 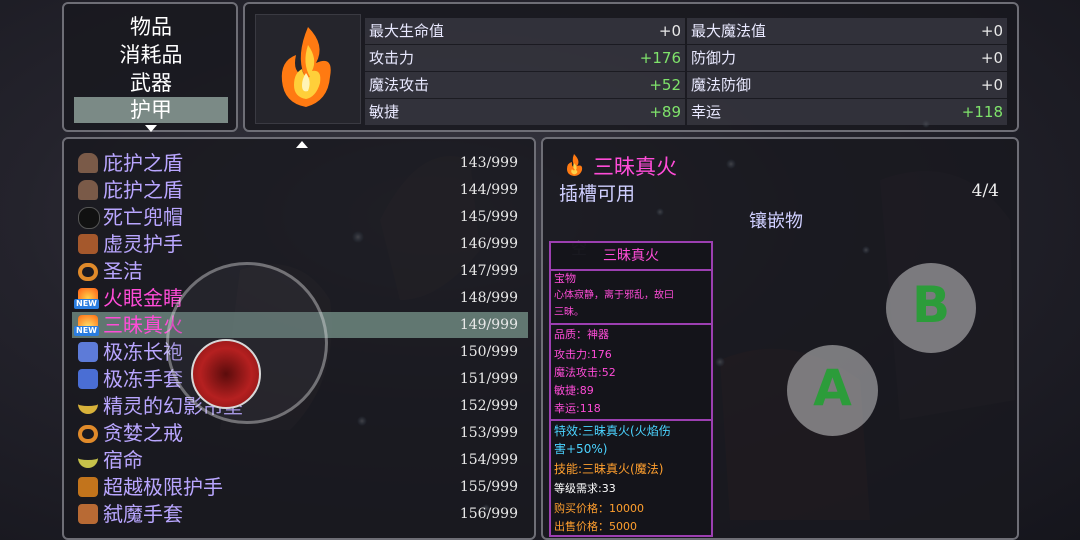 What do you see at coordinates (143, 433) in the screenshot?
I see `item-name: 贪婪之戒` at bounding box center [143, 433].